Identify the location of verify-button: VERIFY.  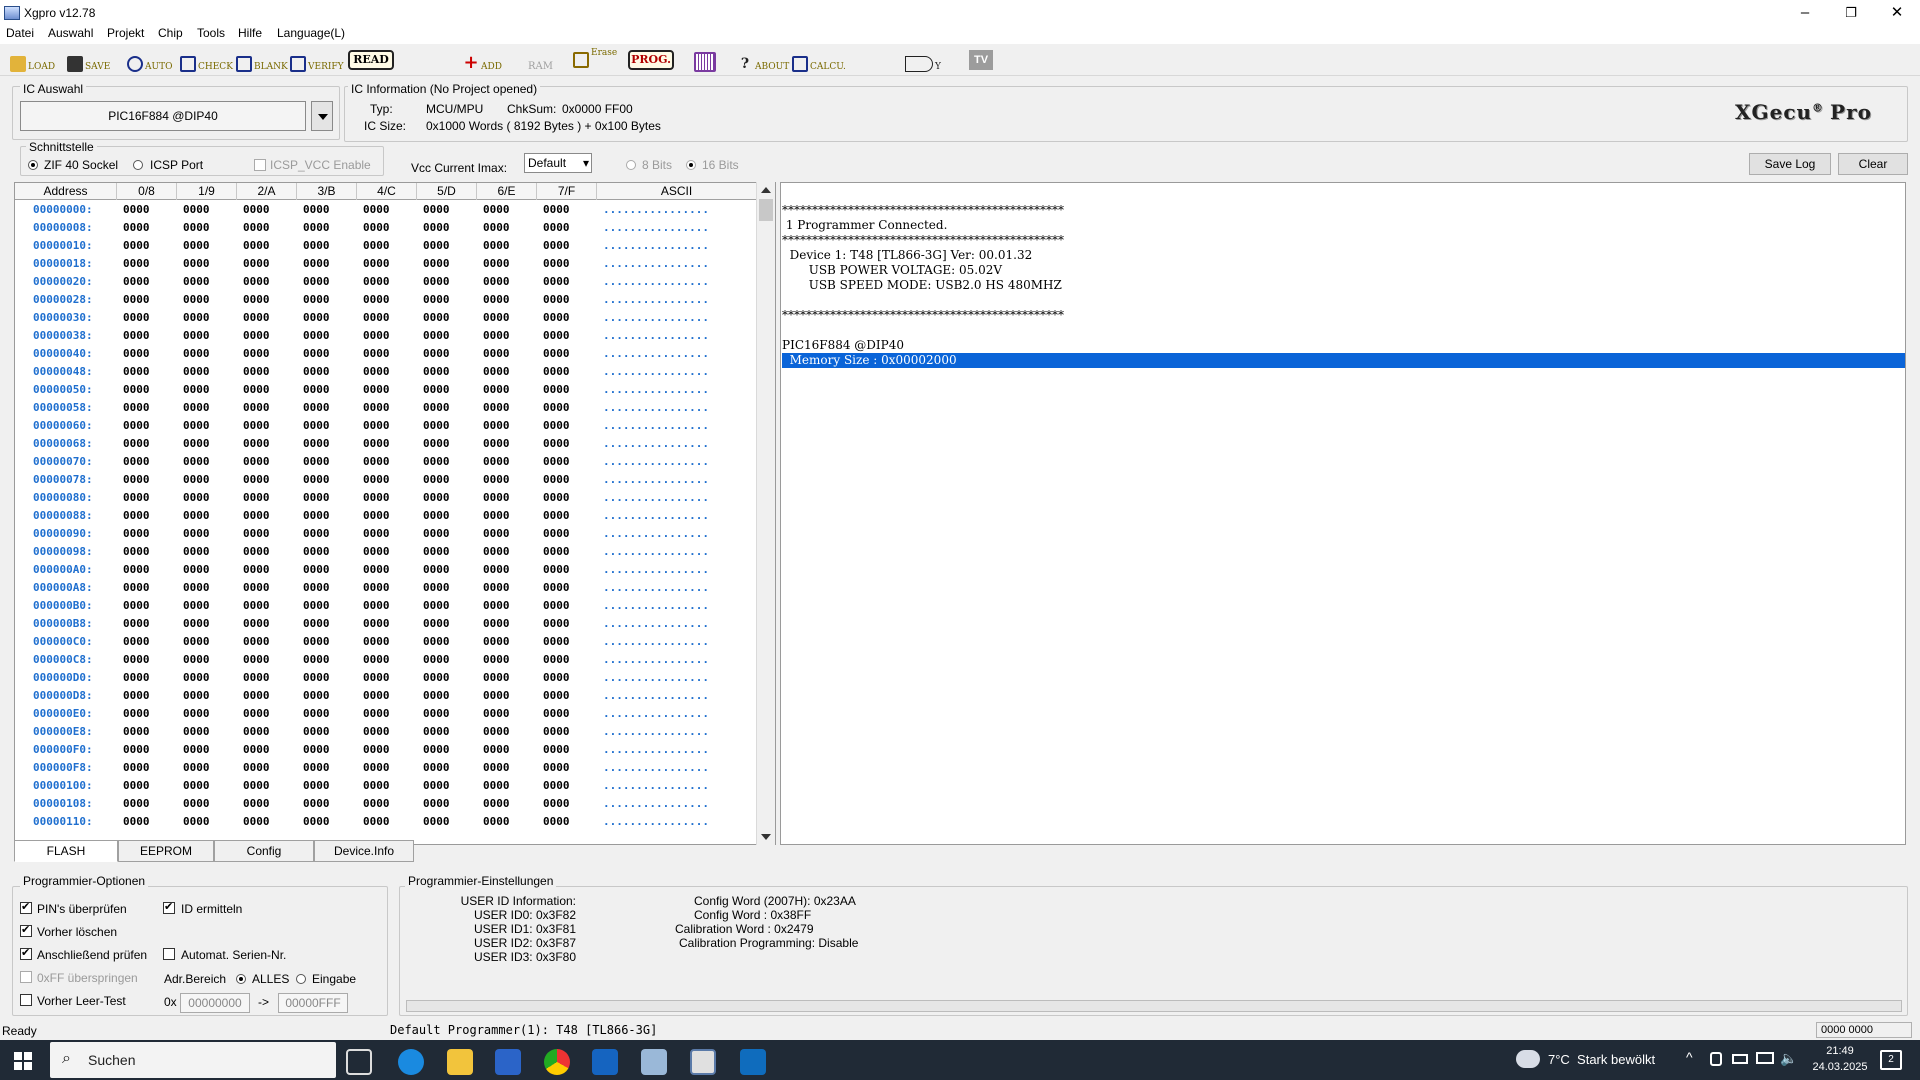
(317, 60).